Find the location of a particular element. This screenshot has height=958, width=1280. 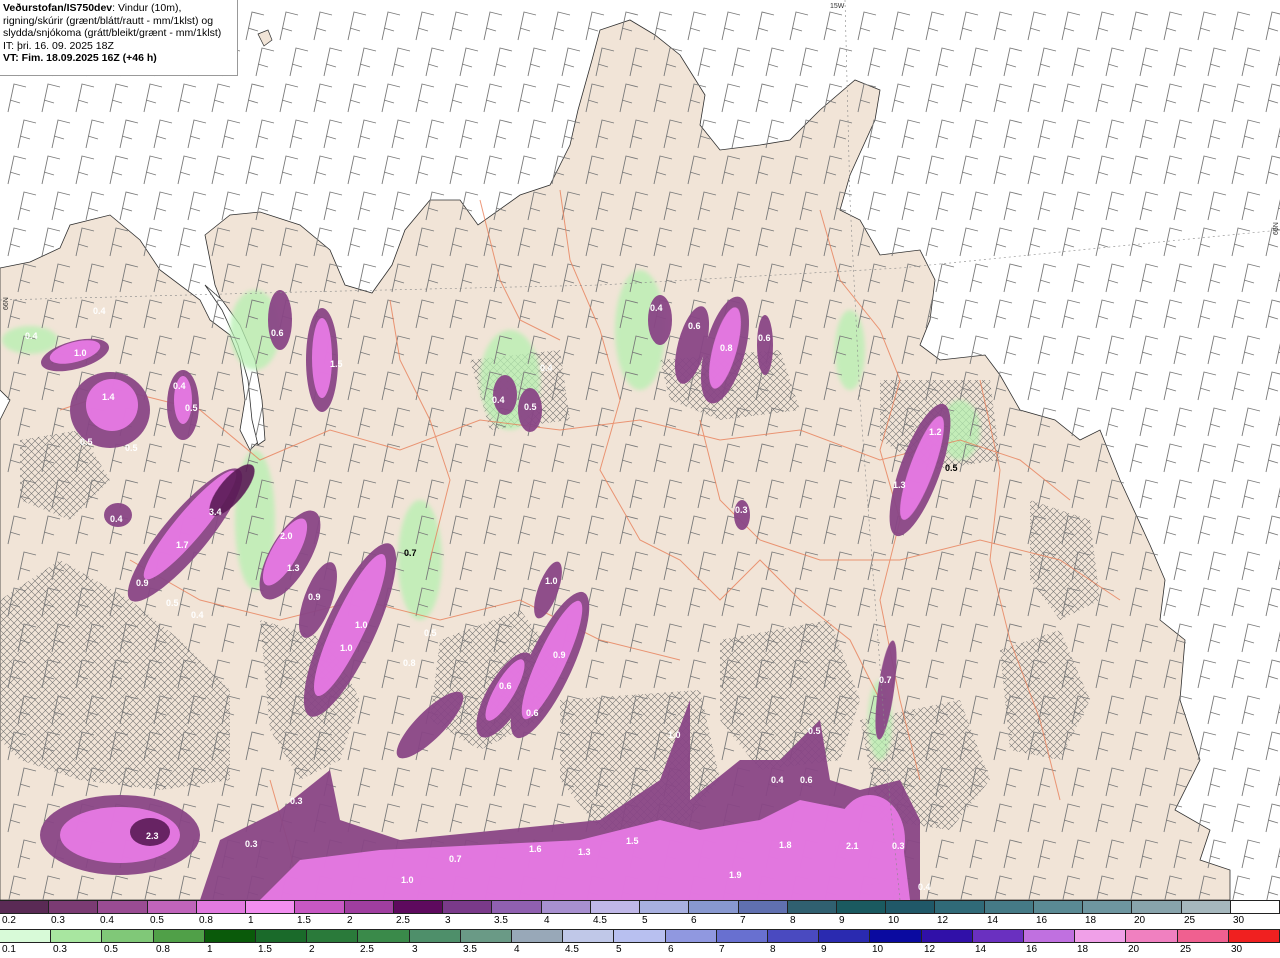

legend-label: 2.5 is located at coordinates (403, 920).